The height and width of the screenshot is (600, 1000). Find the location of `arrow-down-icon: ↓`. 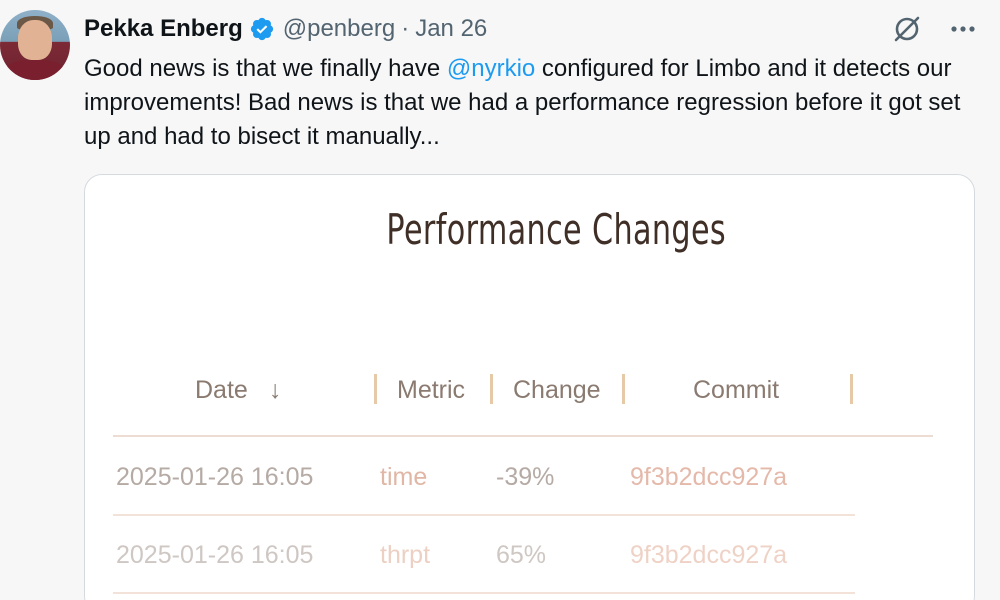

arrow-down-icon: ↓ is located at coordinates (275, 390).